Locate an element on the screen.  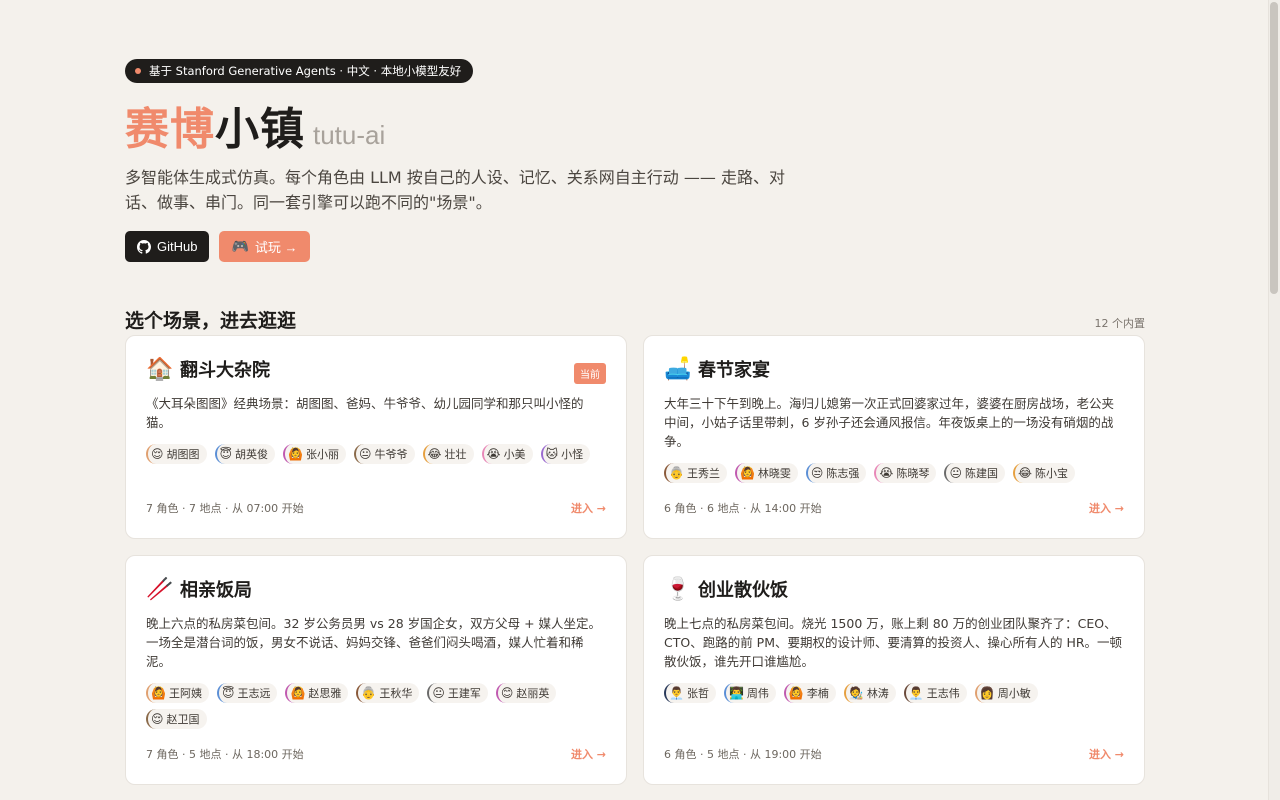
character-list: 😌 胡图图 😇 胡英俊 🙆 张小丽 😐 牛爷爷 😂 壮壮 😭 小美 🐱 小怪 is located at coordinates (376, 454).